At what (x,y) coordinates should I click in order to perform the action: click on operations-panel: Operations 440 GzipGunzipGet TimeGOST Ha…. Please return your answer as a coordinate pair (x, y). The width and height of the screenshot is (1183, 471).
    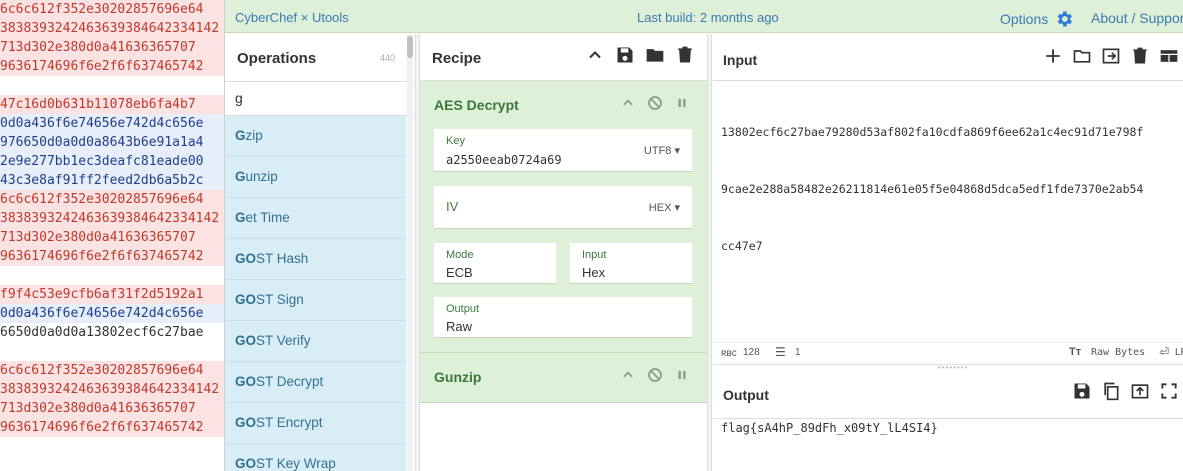
    Looking at the image, I should click on (320, 252).